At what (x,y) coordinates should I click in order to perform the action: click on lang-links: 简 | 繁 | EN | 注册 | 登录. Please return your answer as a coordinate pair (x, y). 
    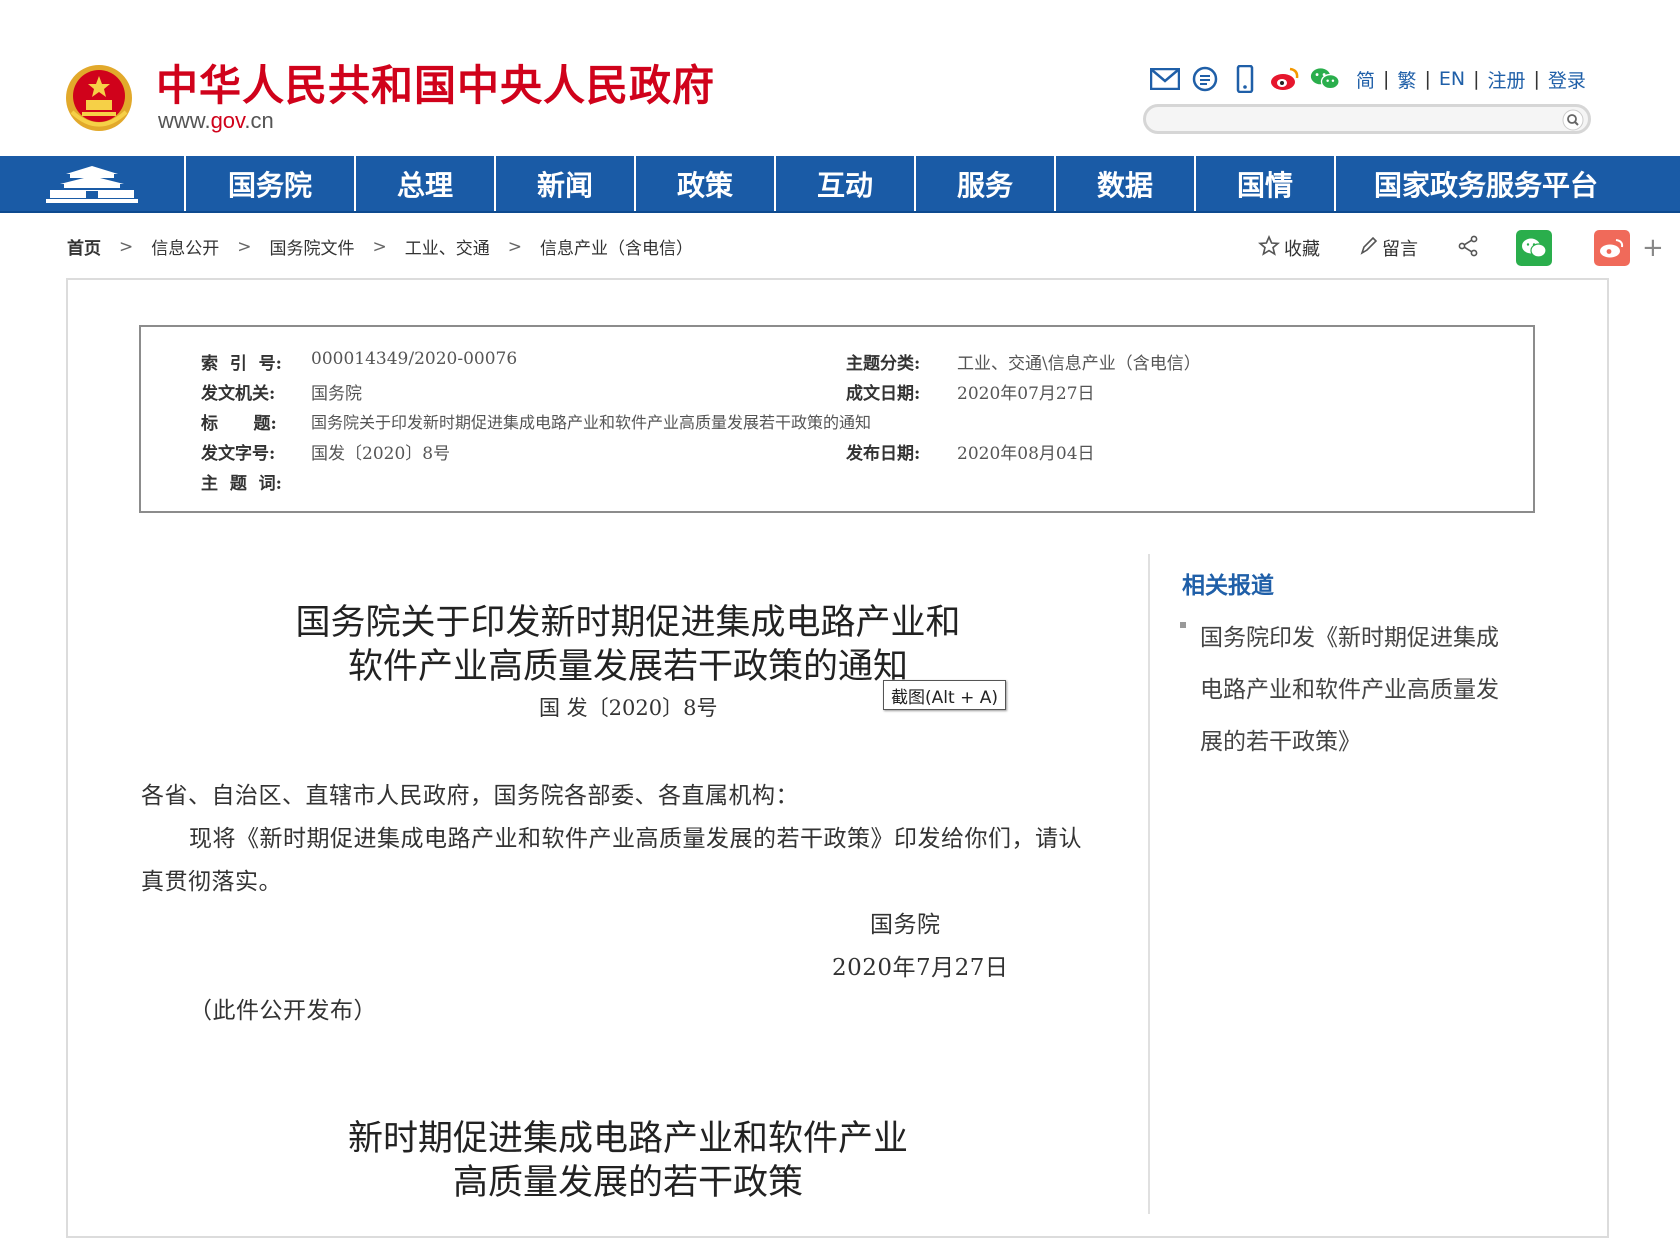
    Looking at the image, I should click on (1471, 79).